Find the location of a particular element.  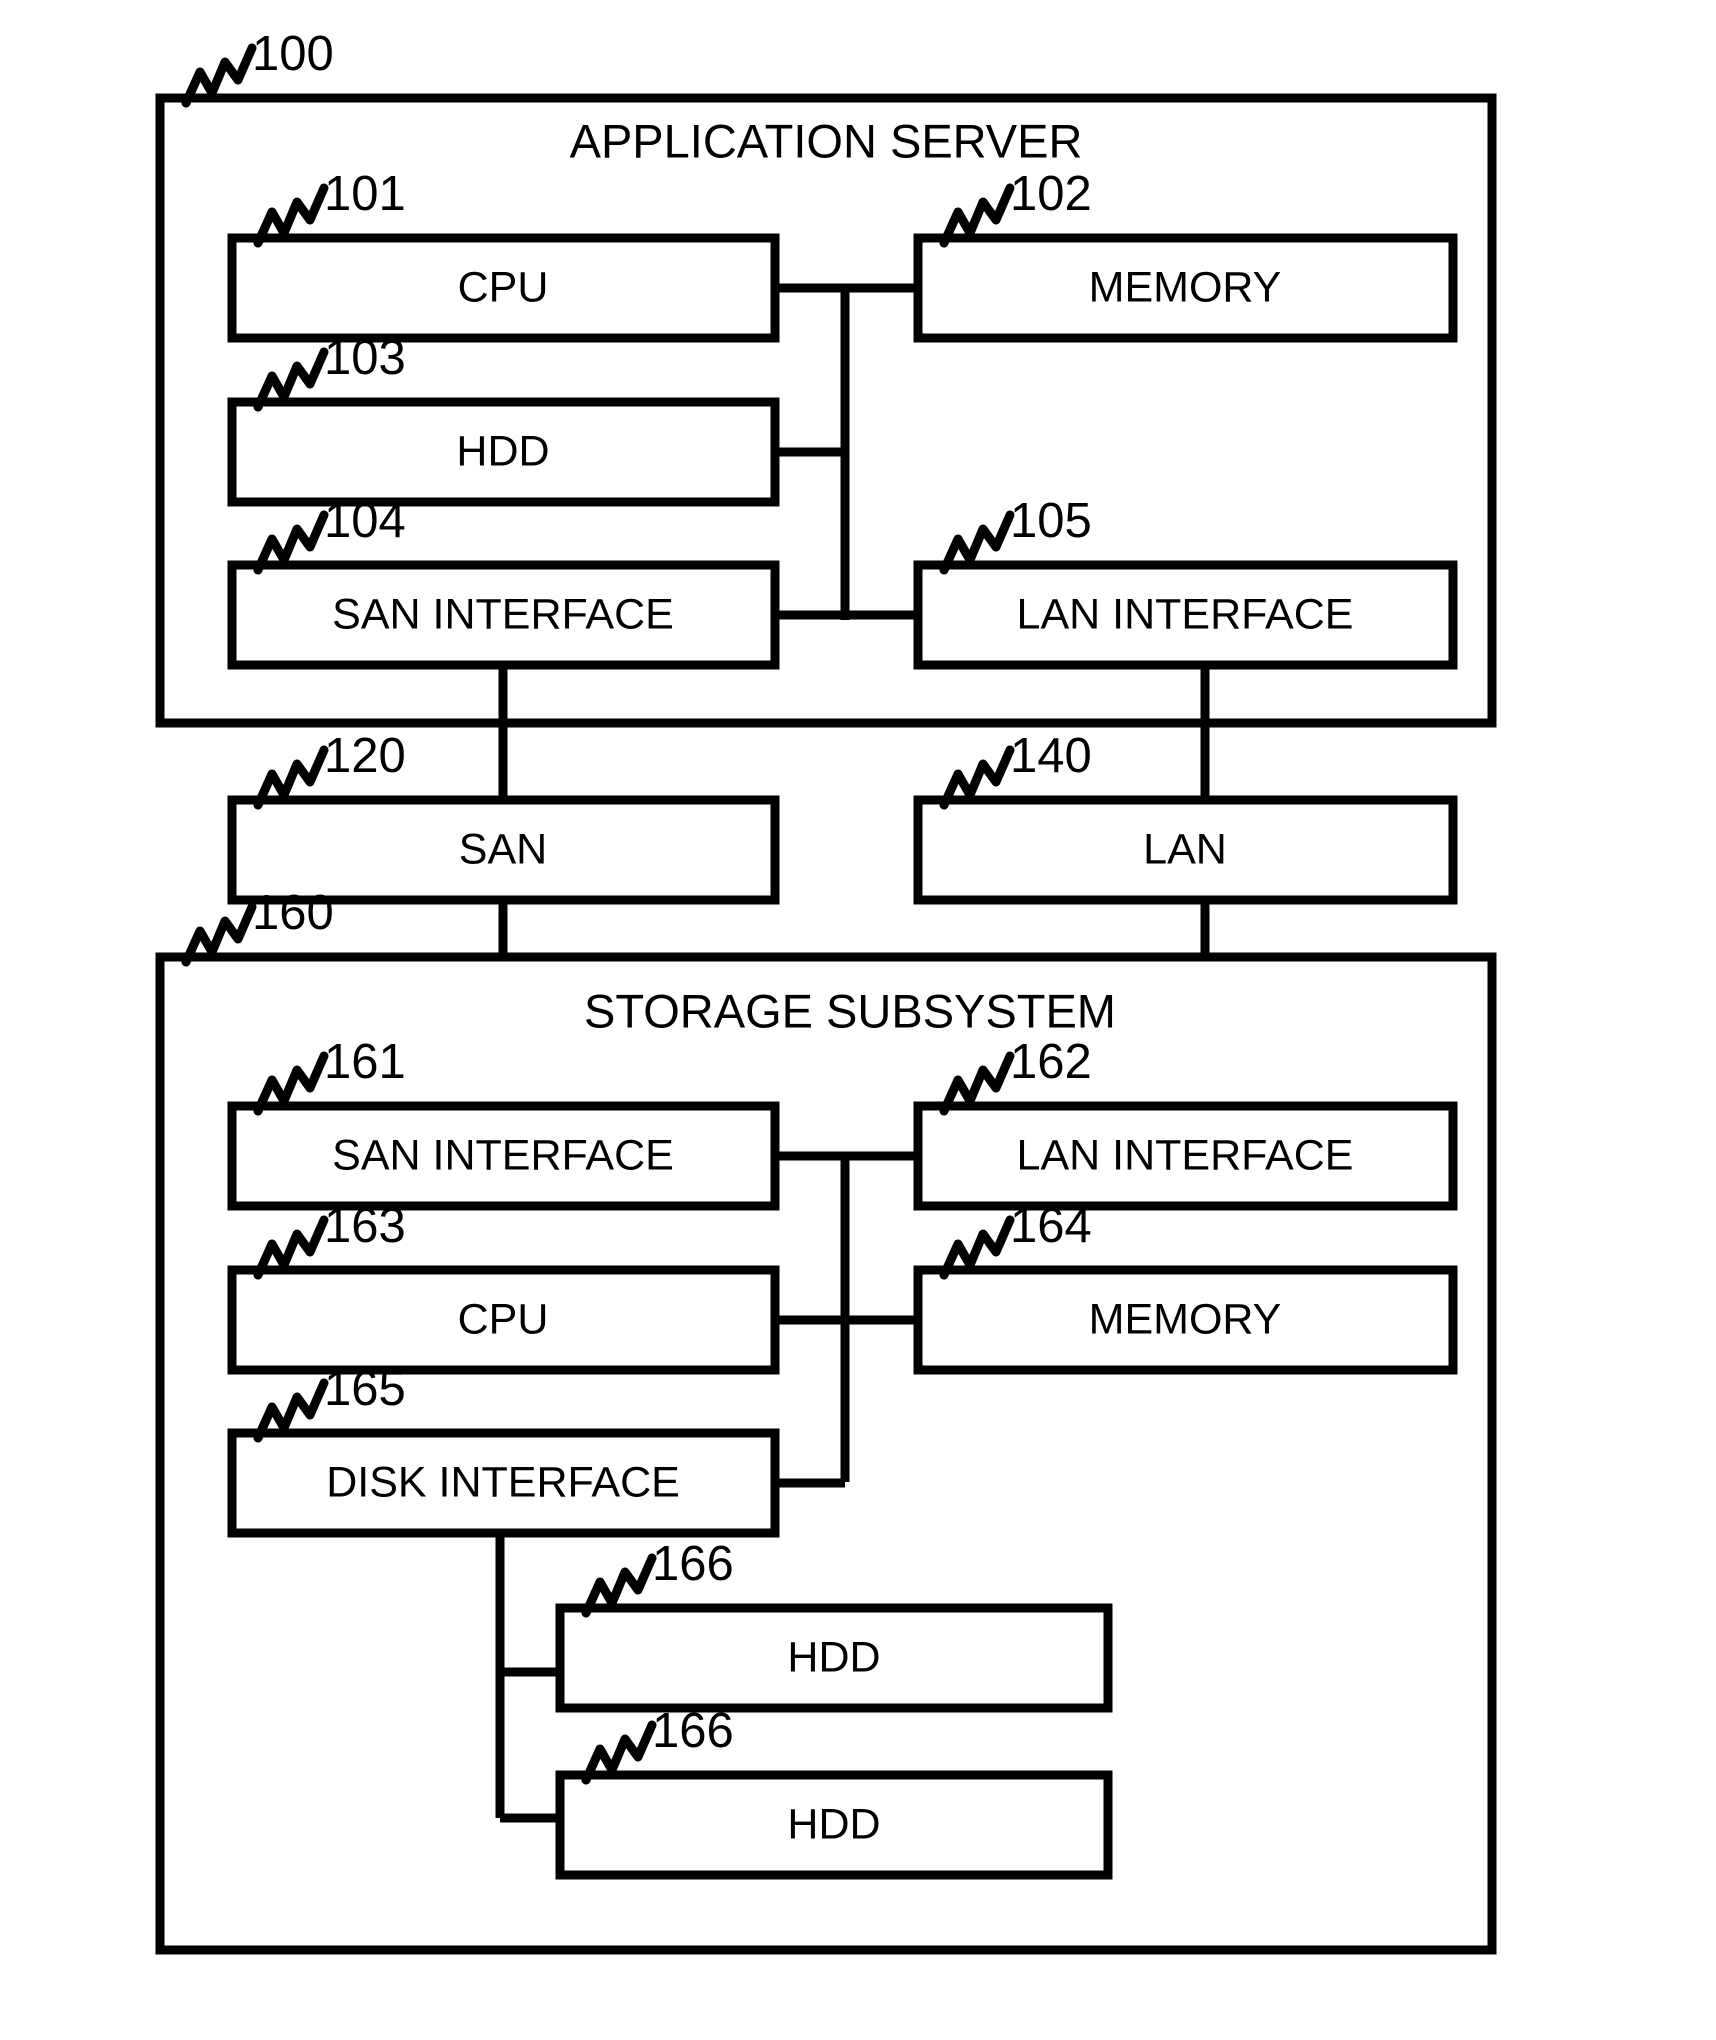

block-label-lan-140: LAN is located at coordinates (1185, 849).